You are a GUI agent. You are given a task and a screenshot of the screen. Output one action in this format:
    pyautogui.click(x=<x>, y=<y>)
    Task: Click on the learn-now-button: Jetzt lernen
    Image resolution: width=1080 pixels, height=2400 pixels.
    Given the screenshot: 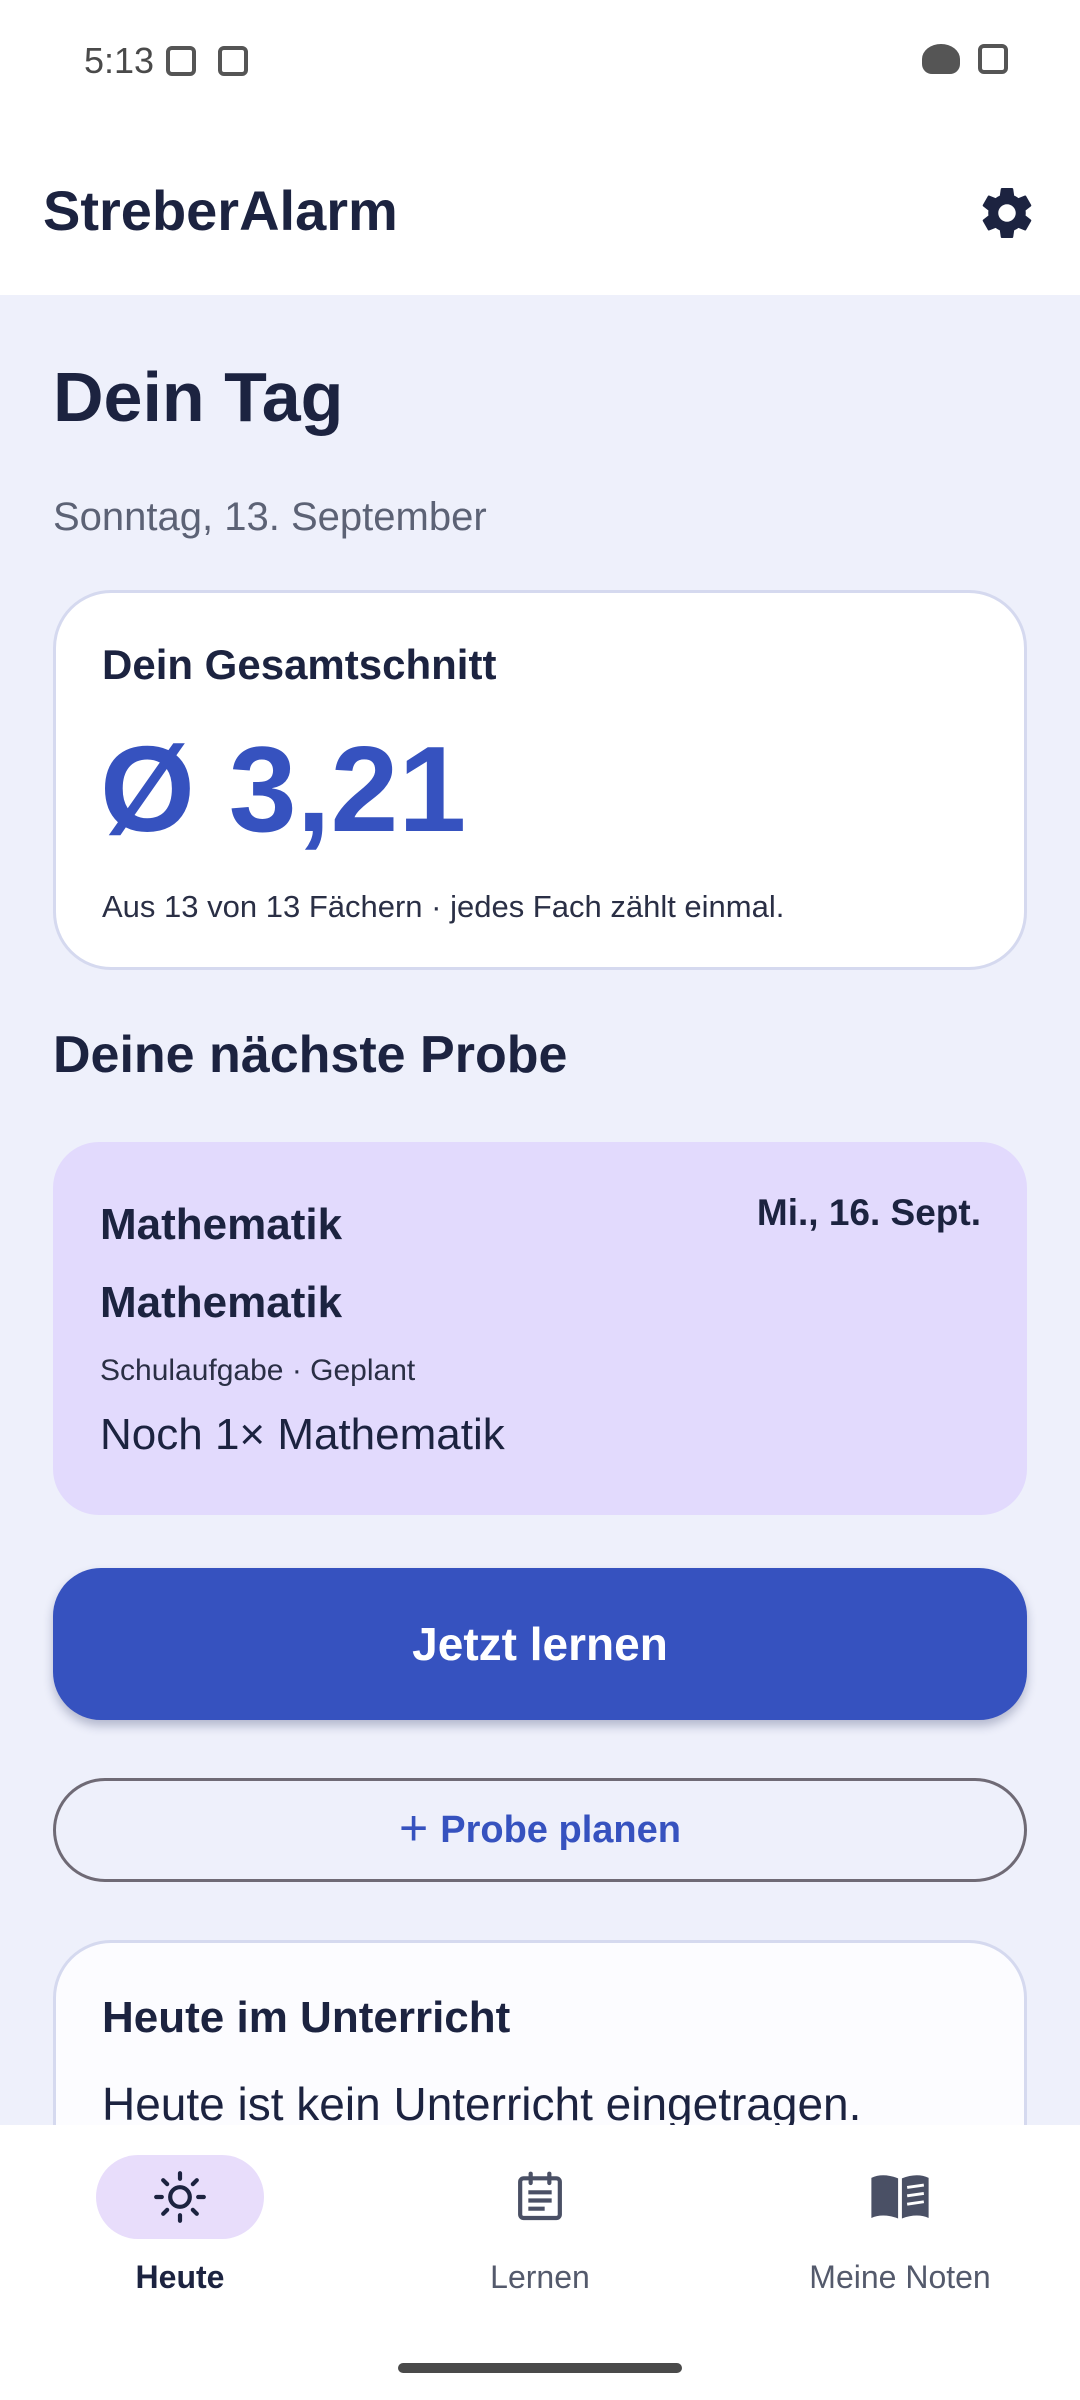 What is the action you would take?
    pyautogui.click(x=540, y=1644)
    